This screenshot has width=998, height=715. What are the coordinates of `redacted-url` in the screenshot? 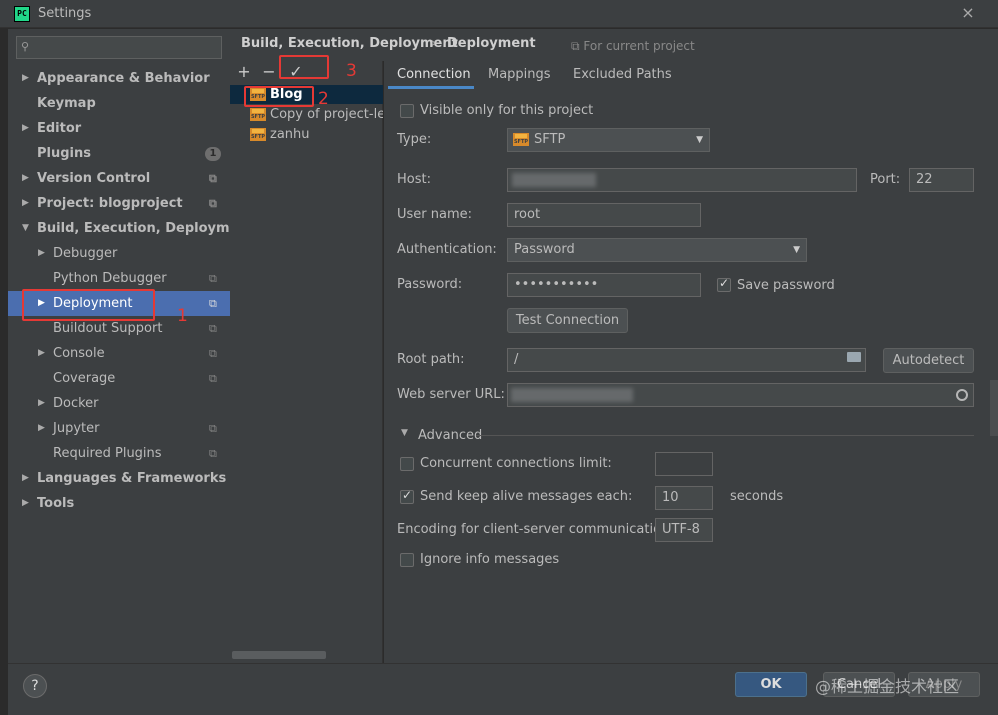 It's located at (572, 395).